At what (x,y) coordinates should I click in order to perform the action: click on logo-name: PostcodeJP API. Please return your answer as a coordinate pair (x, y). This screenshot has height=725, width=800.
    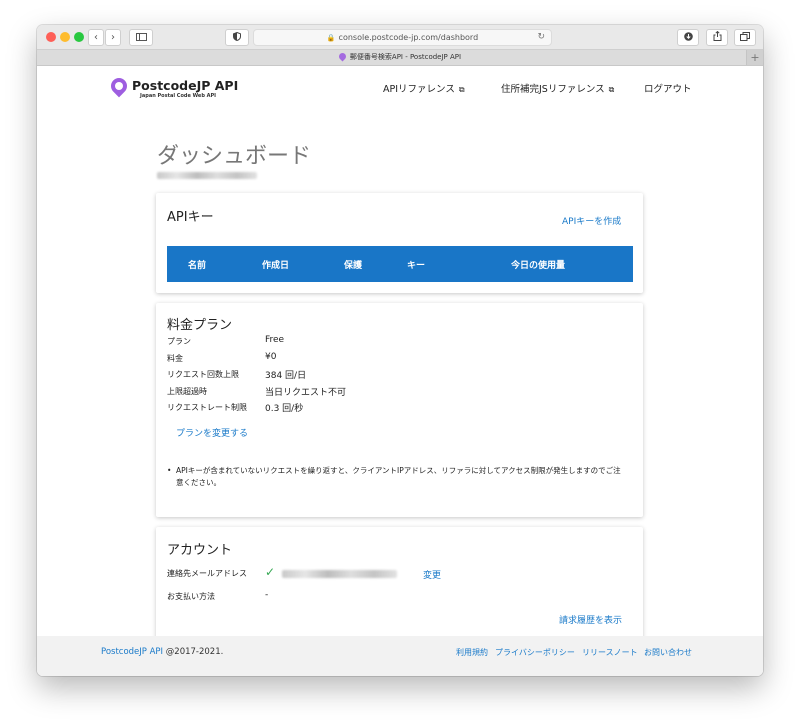
    Looking at the image, I should click on (185, 85).